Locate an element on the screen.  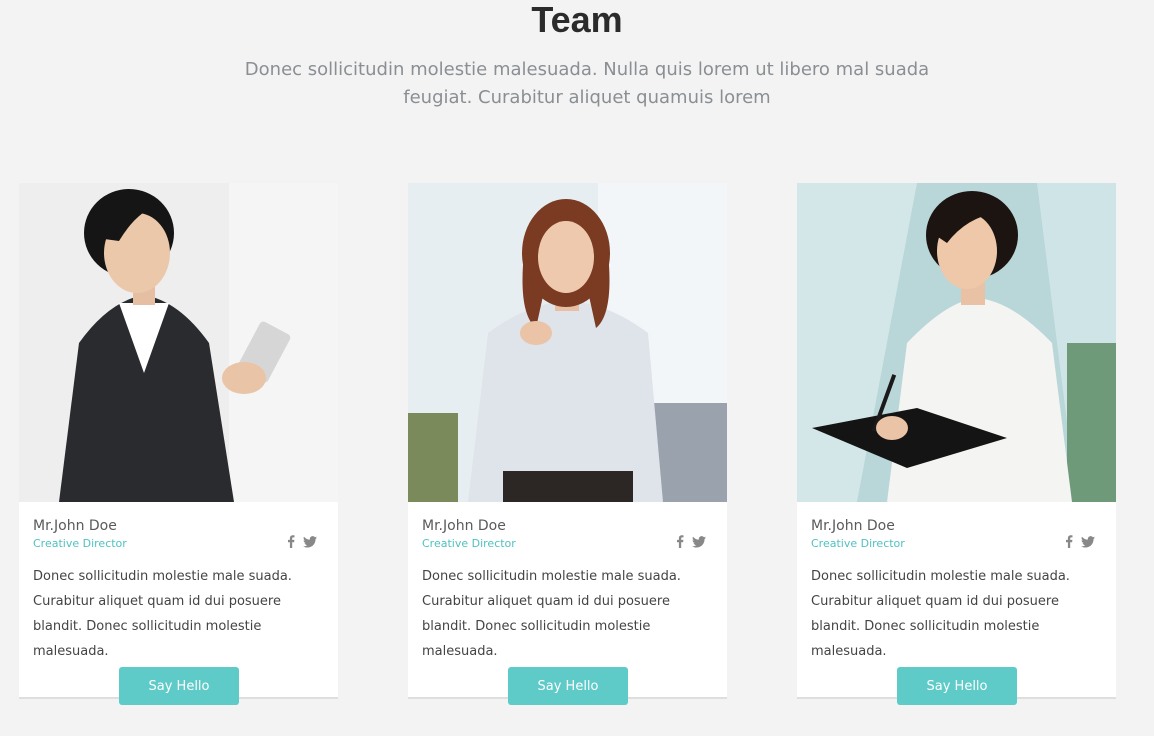
section-title: Team is located at coordinates (577, 20).